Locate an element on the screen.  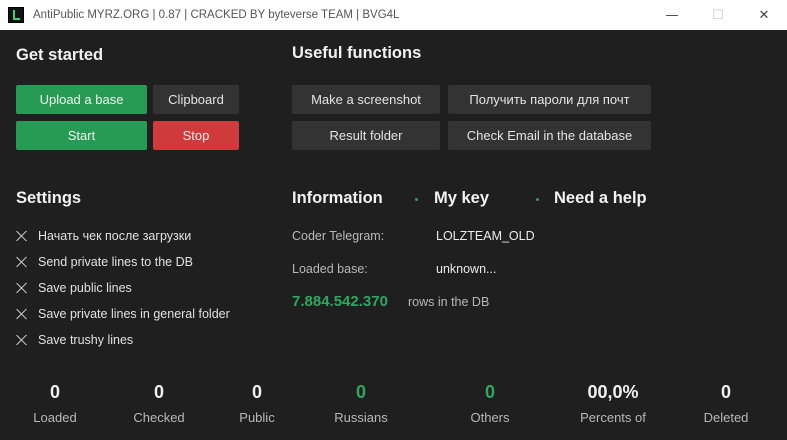
get-started-title: Get started is located at coordinates (60, 55).